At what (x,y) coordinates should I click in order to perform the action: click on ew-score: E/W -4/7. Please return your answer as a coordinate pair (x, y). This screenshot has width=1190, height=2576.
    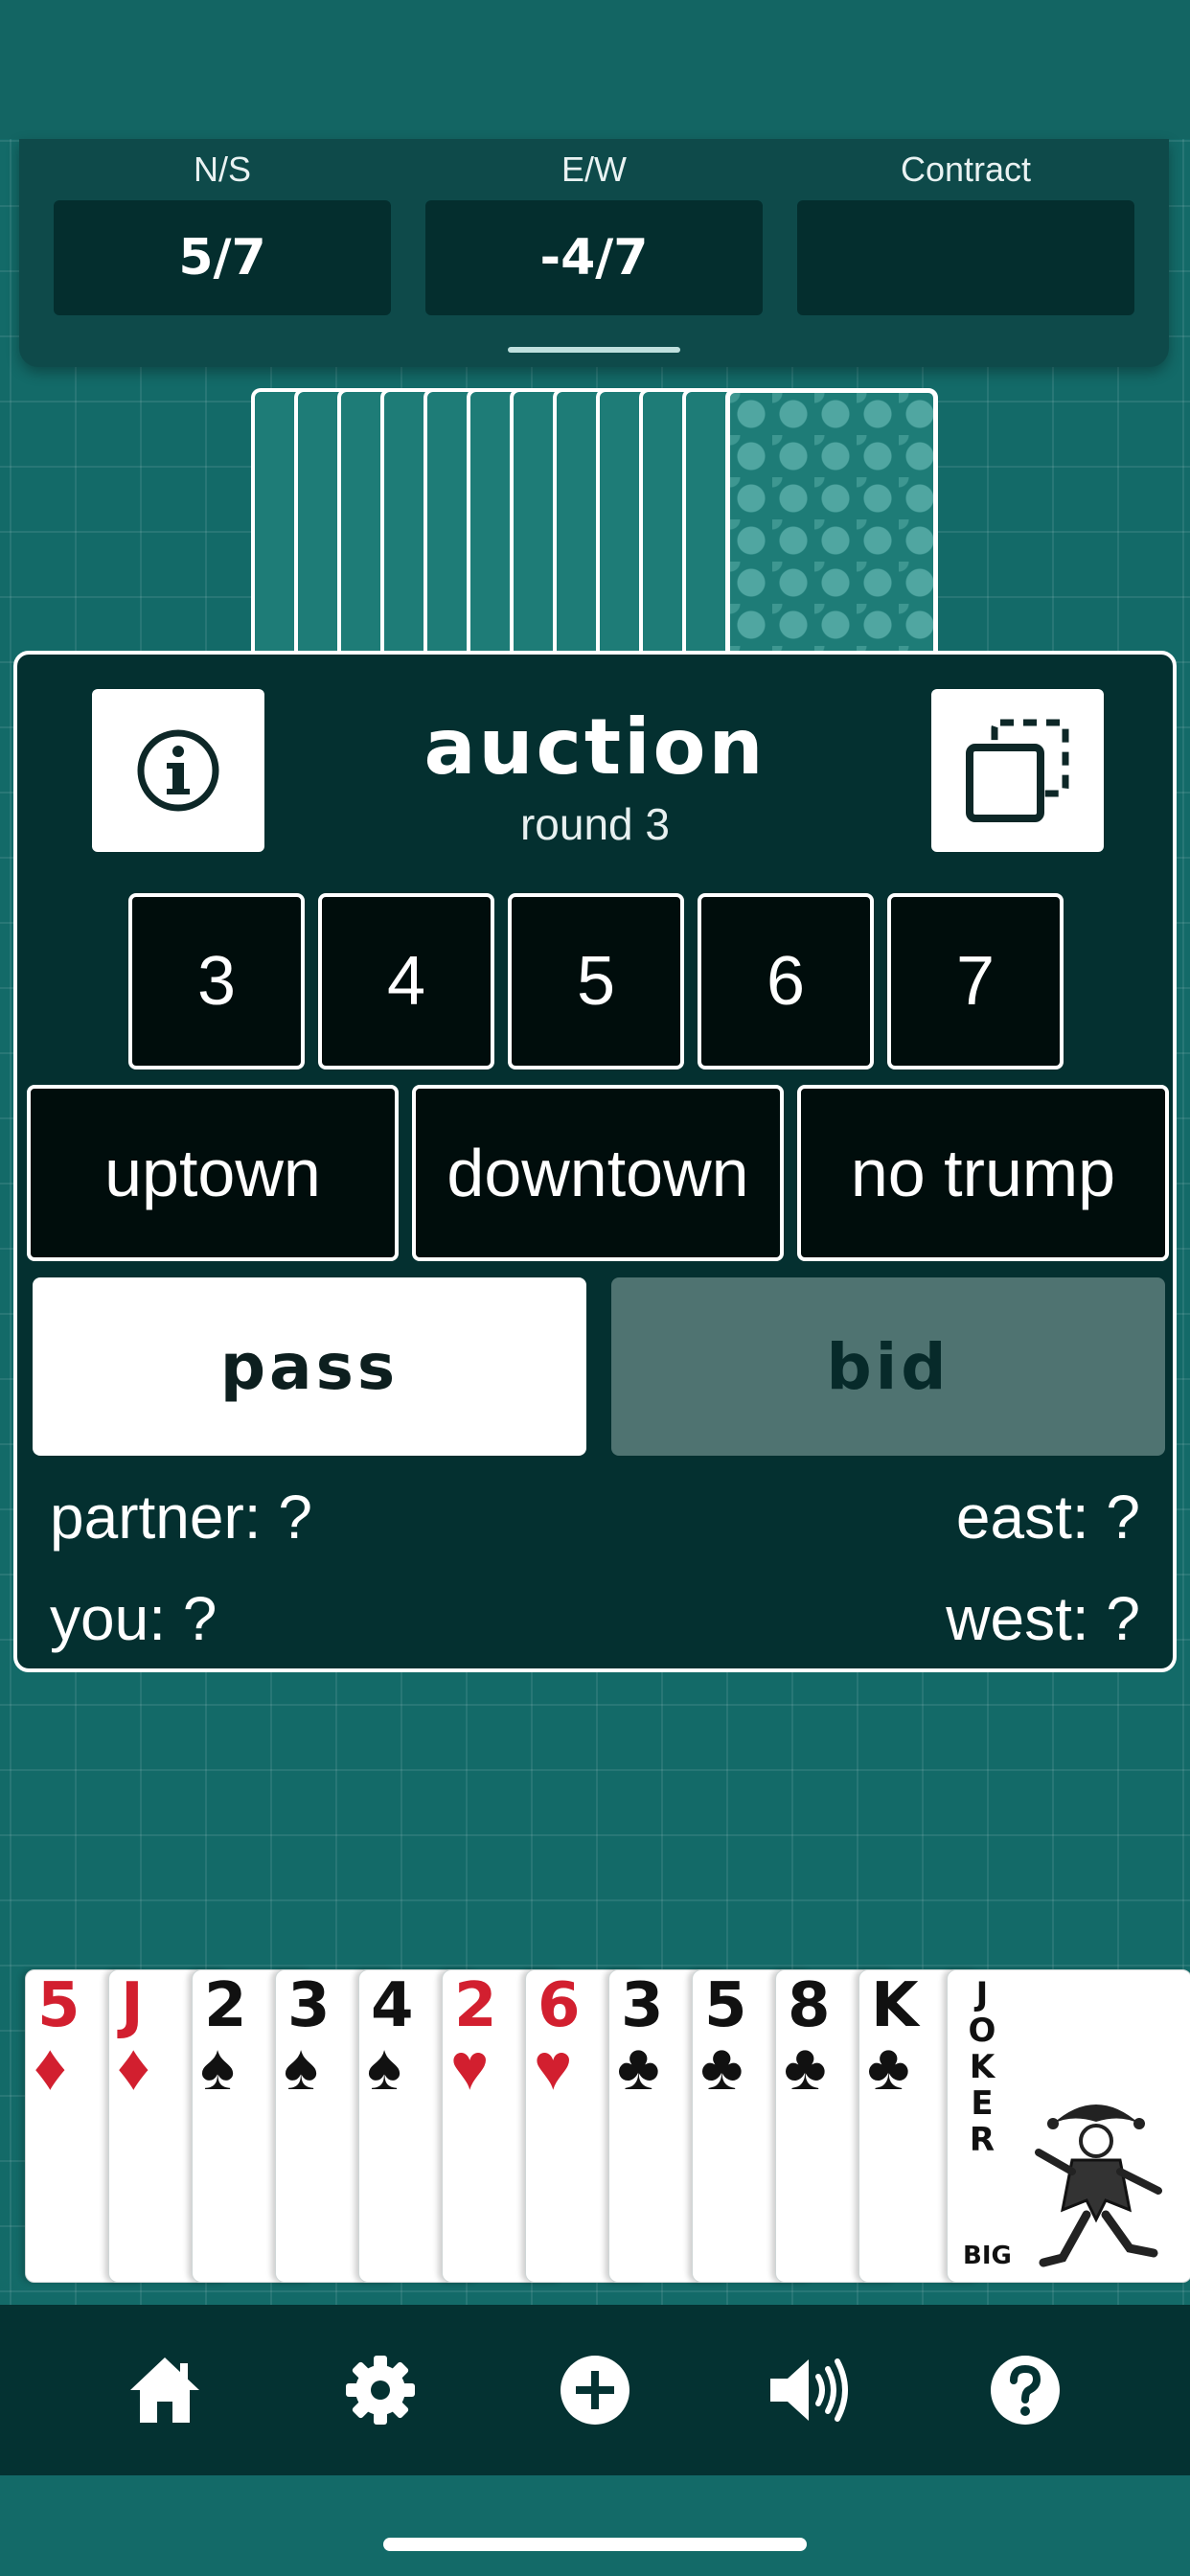
    Looking at the image, I should click on (594, 227).